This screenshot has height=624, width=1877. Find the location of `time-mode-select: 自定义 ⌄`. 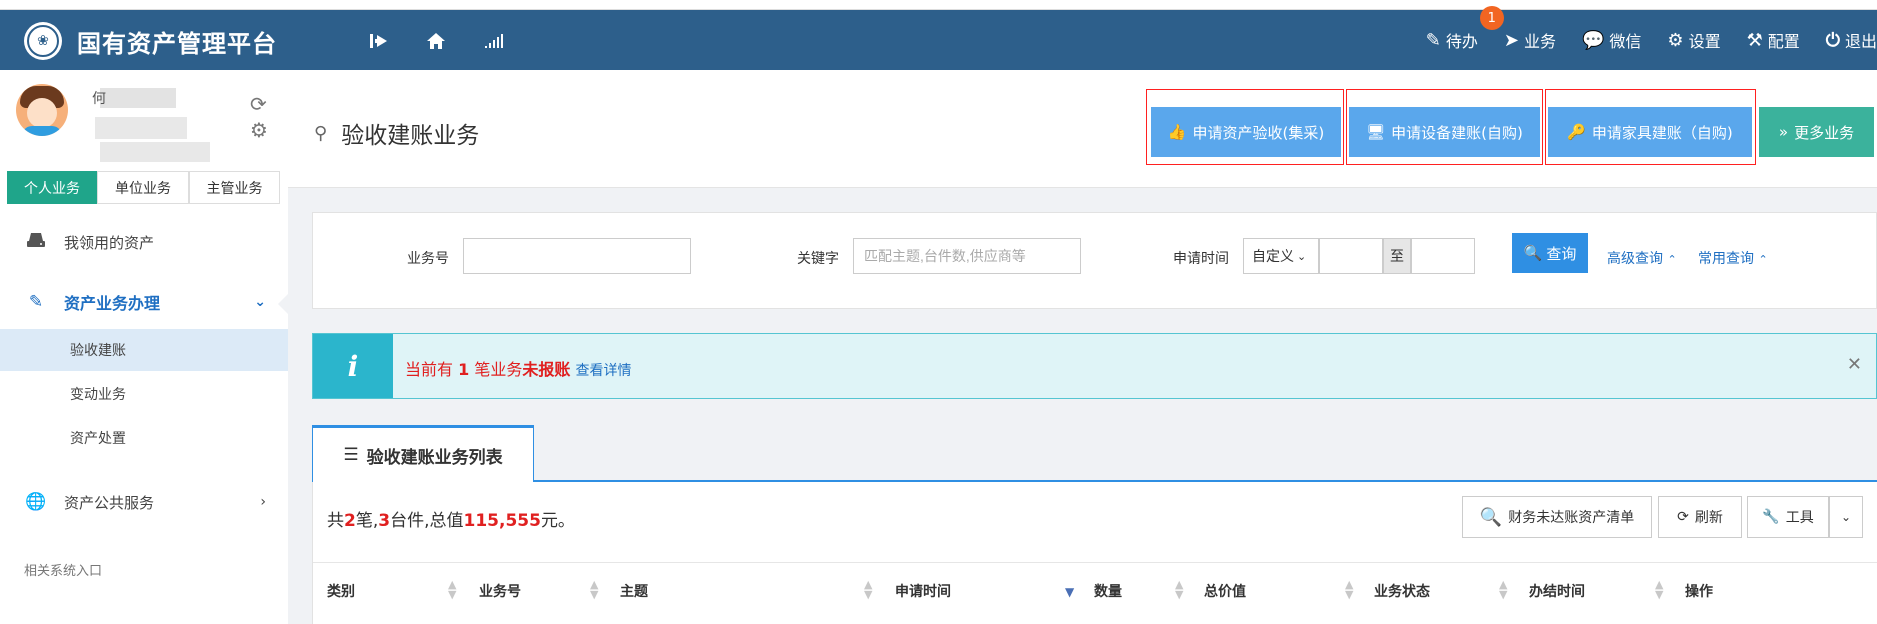

time-mode-select: 自定义 ⌄ is located at coordinates (1281, 256).